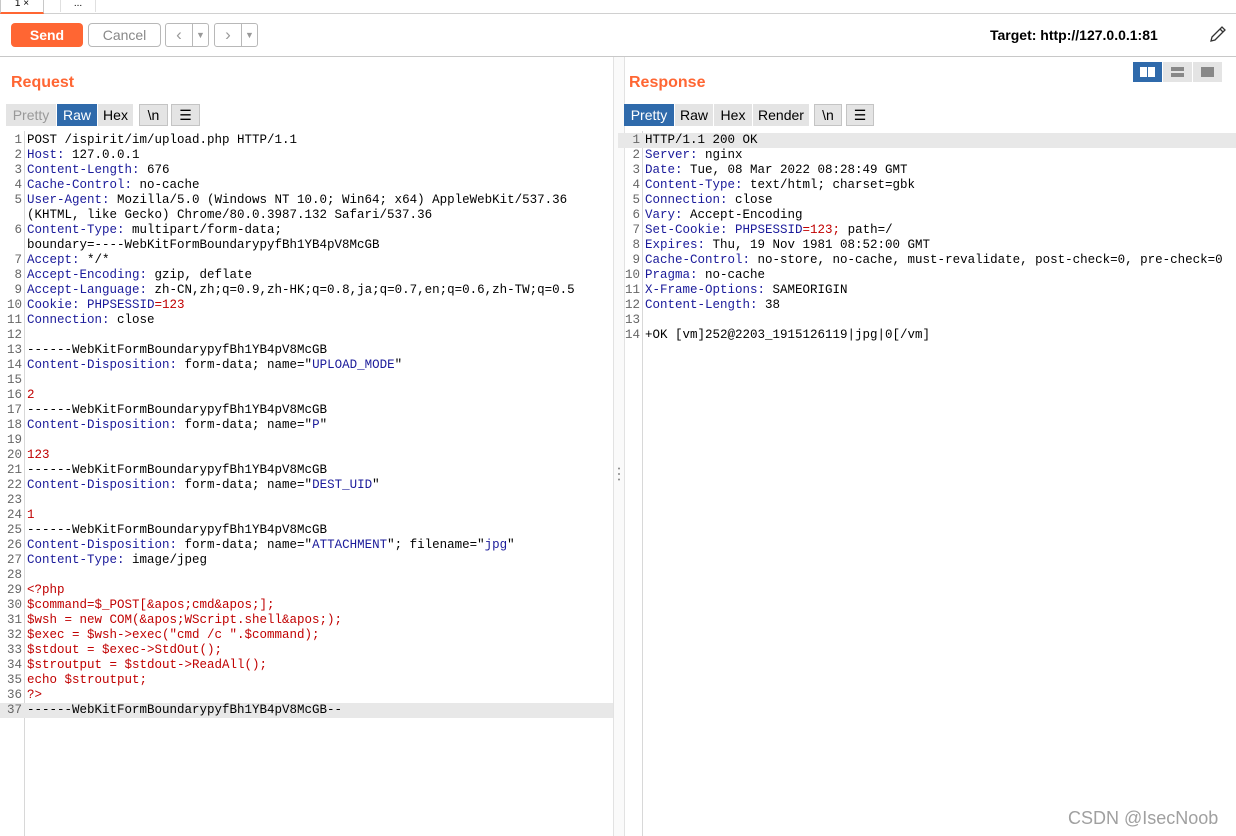 Image resolution: width=1236 pixels, height=836 pixels. What do you see at coordinates (228, 35) in the screenshot?
I see `chevron-right-icon: ›` at bounding box center [228, 35].